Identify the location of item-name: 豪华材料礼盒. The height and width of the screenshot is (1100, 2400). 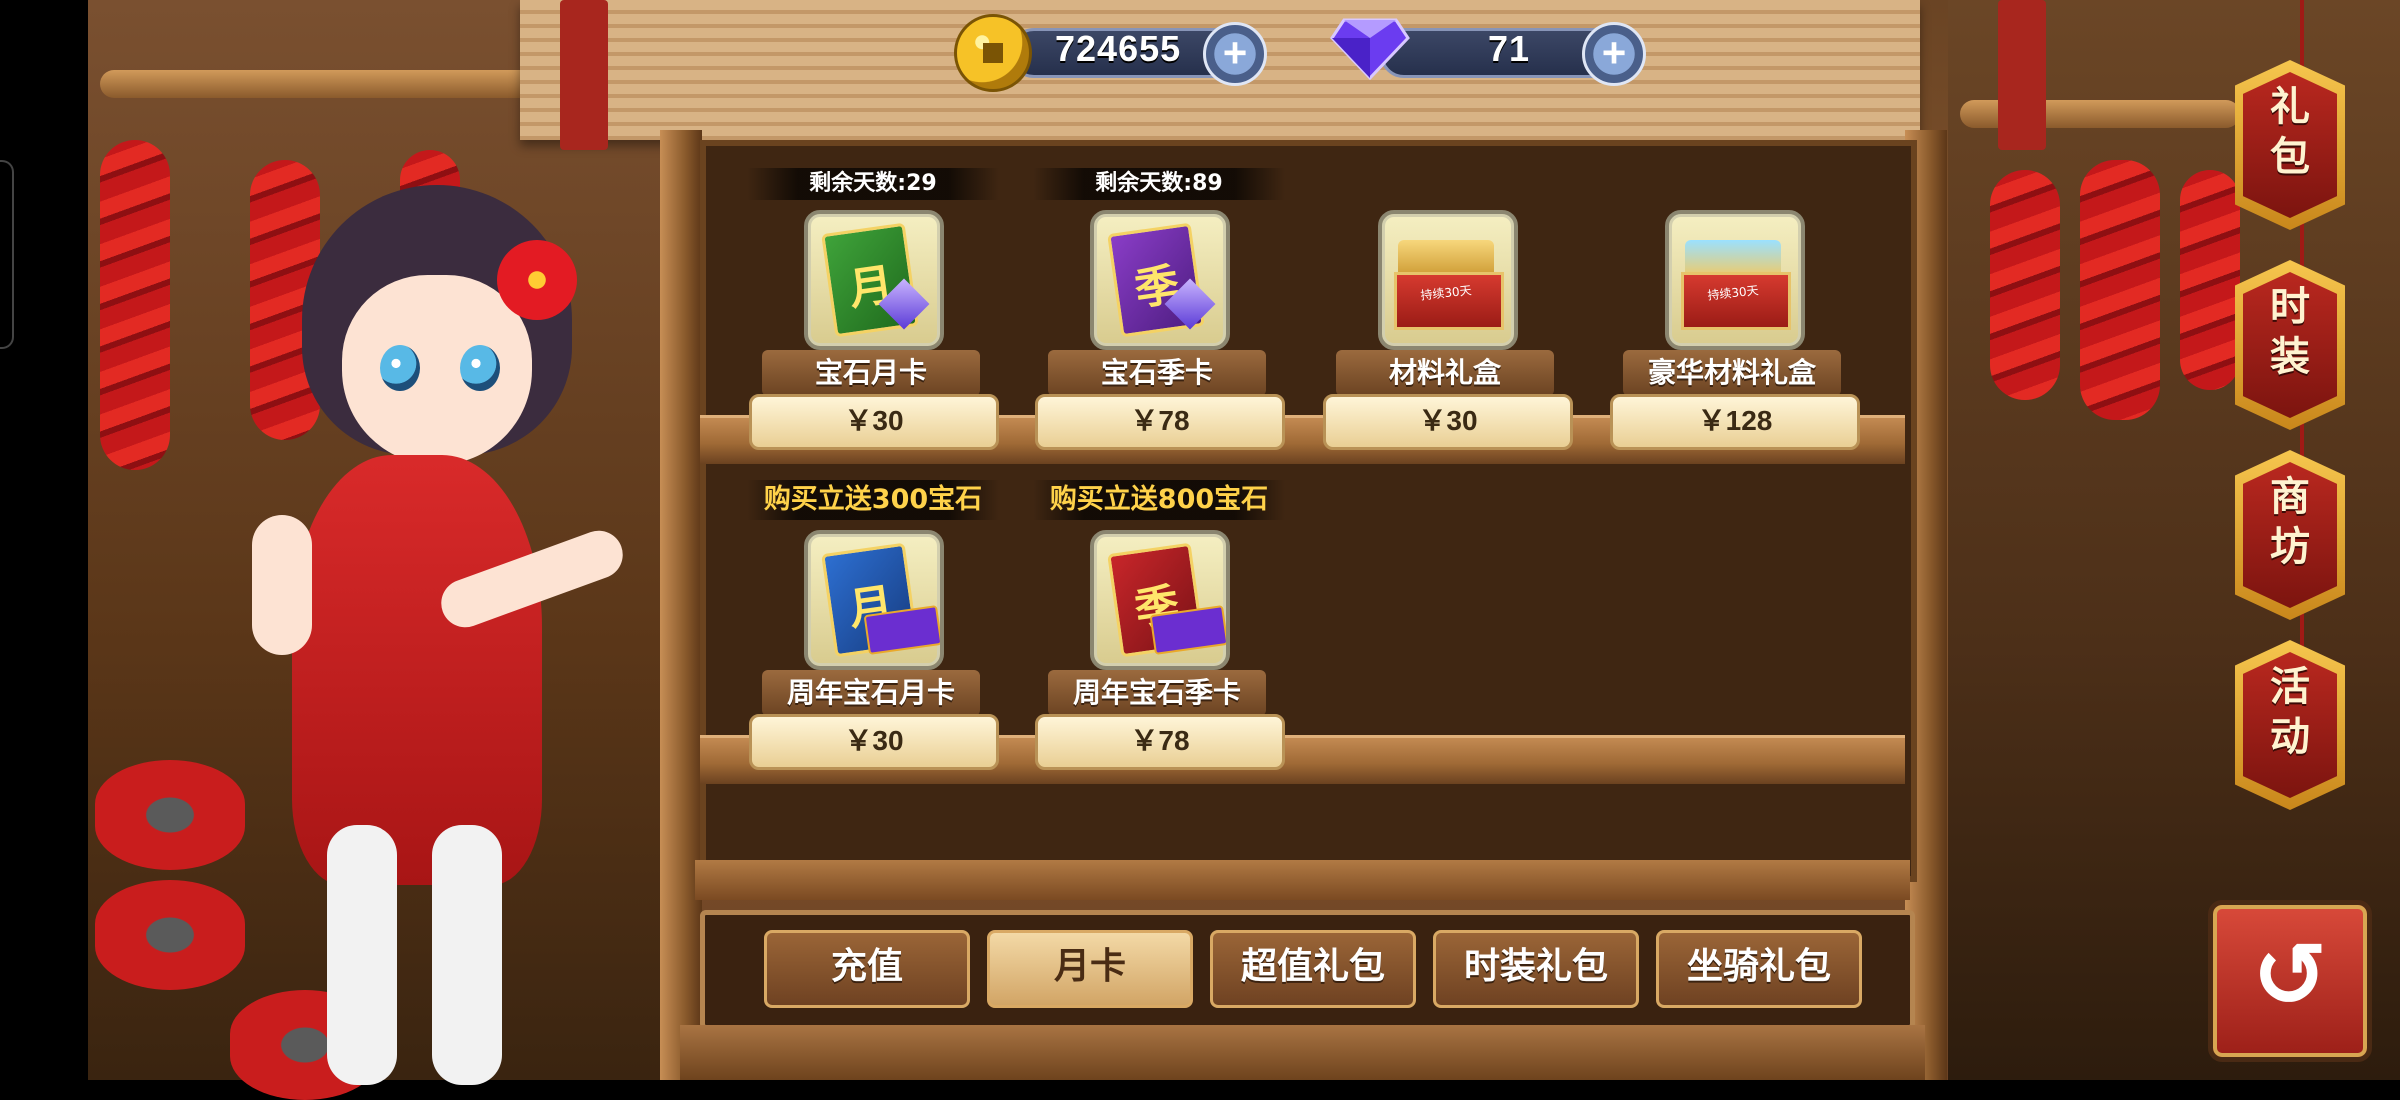
(1732, 373).